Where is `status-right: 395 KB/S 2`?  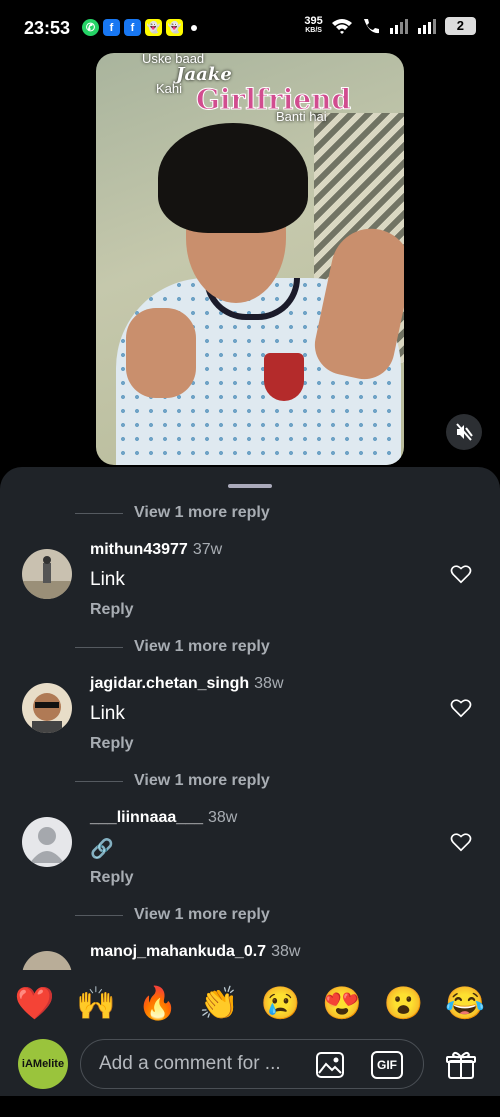
status-right: 395 KB/S 2 is located at coordinates (390, 26).